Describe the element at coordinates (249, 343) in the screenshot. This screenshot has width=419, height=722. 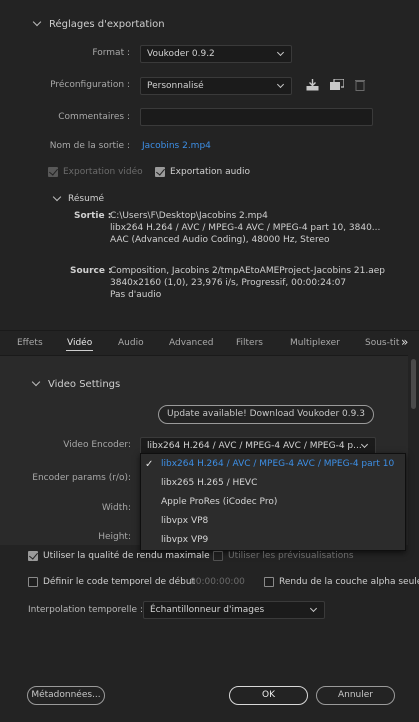
I see `tab-filters: Filters` at that location.